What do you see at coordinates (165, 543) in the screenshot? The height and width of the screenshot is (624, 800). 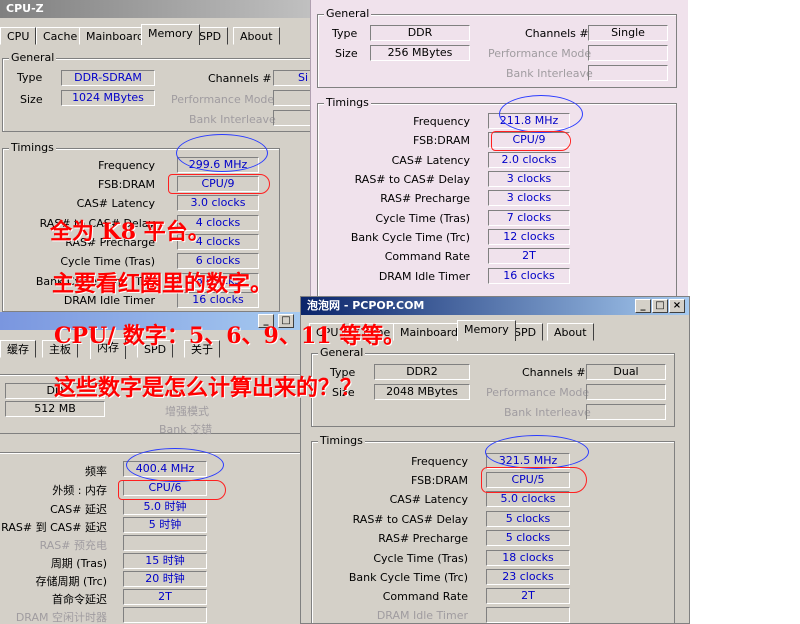 I see `ras-precharge-value-cn` at bounding box center [165, 543].